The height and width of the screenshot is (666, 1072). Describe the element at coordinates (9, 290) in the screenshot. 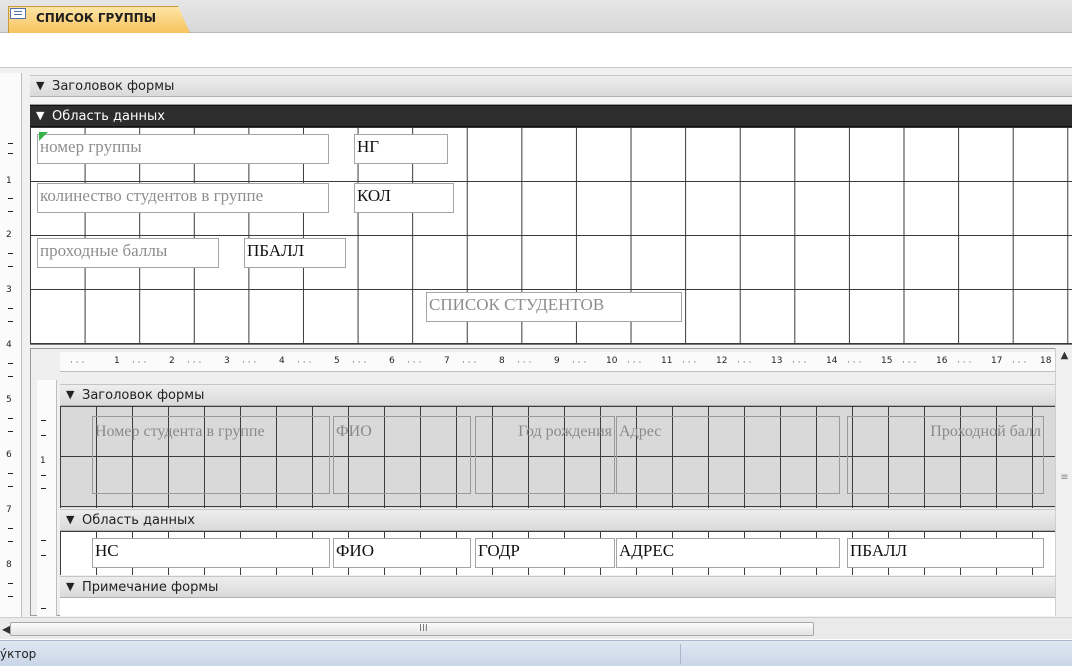

I see `ruler-mark: 3` at that location.